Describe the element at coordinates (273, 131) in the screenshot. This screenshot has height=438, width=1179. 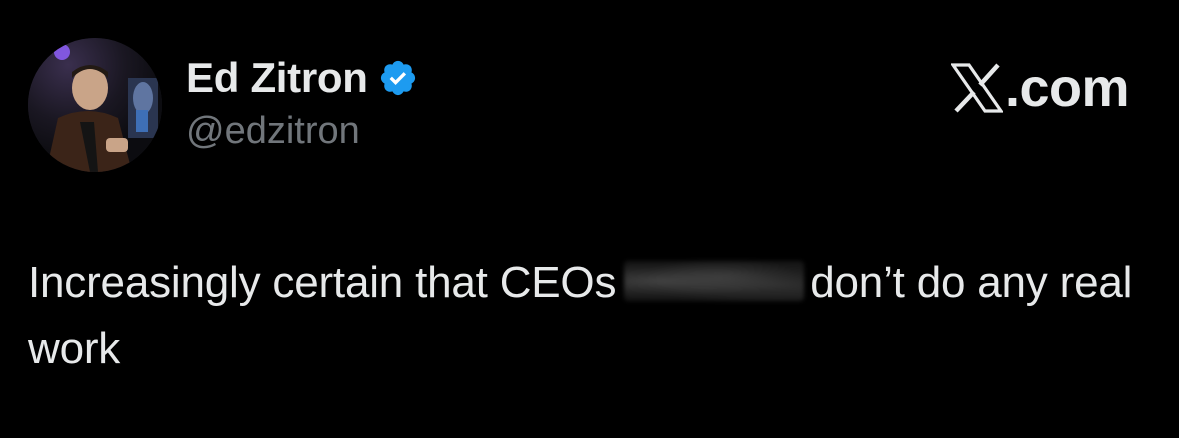
I see `author-handle: @edzitron` at that location.